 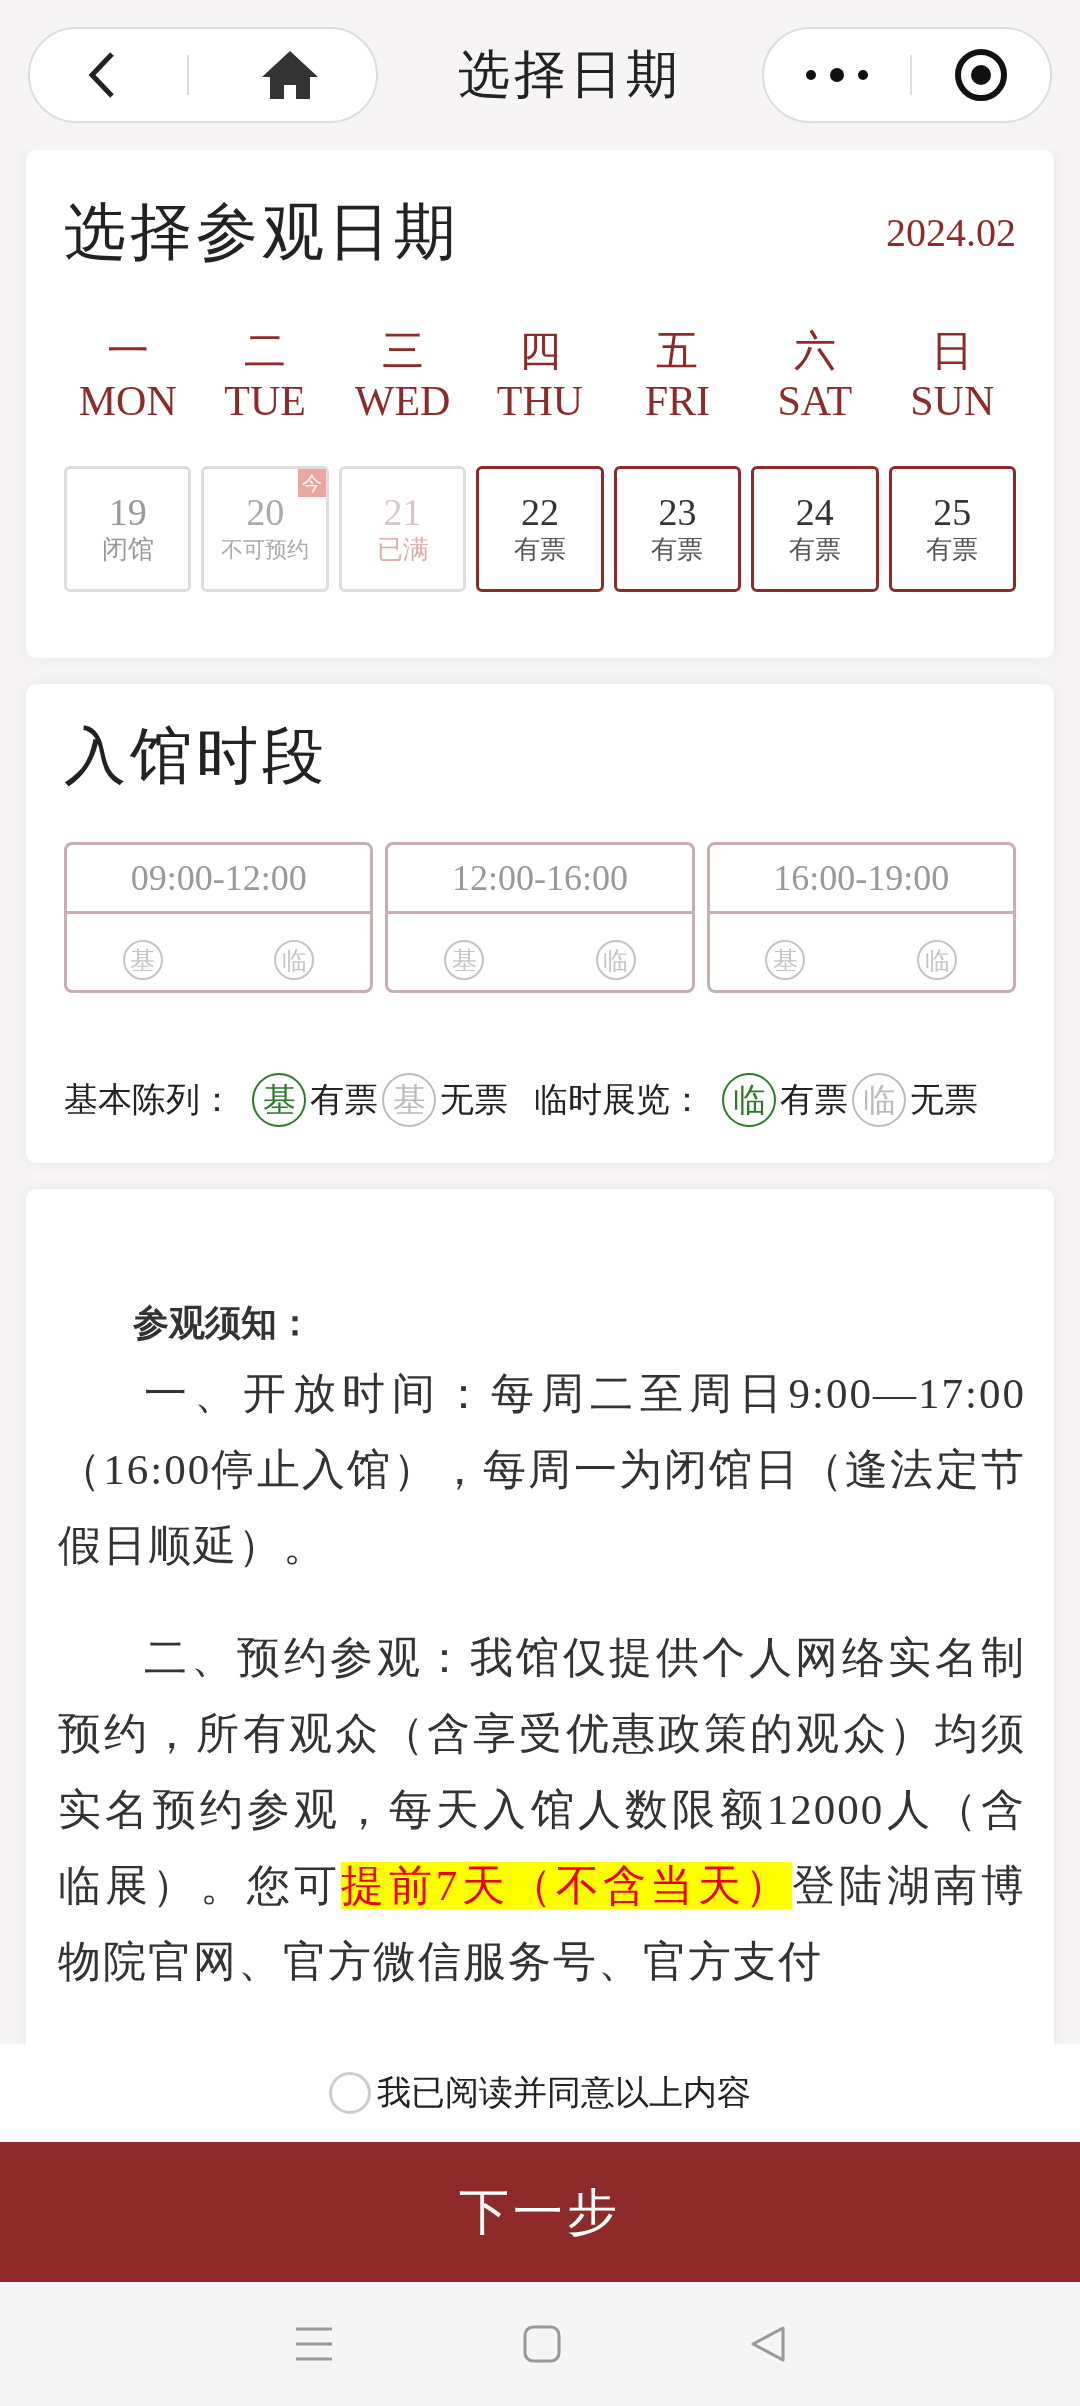 I want to click on weekday-label: SUN, so click(x=952, y=401).